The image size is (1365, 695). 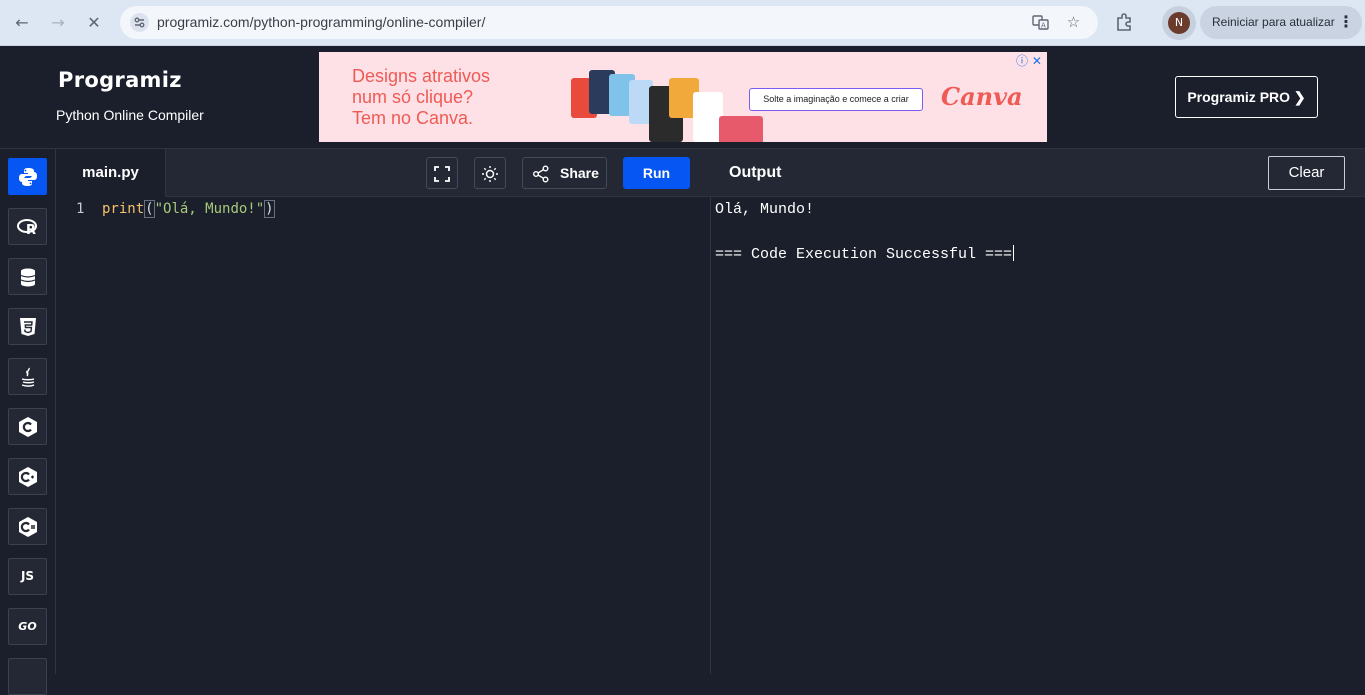 What do you see at coordinates (1073, 22) in the screenshot?
I see `bookmark-star-icon: ☆` at bounding box center [1073, 22].